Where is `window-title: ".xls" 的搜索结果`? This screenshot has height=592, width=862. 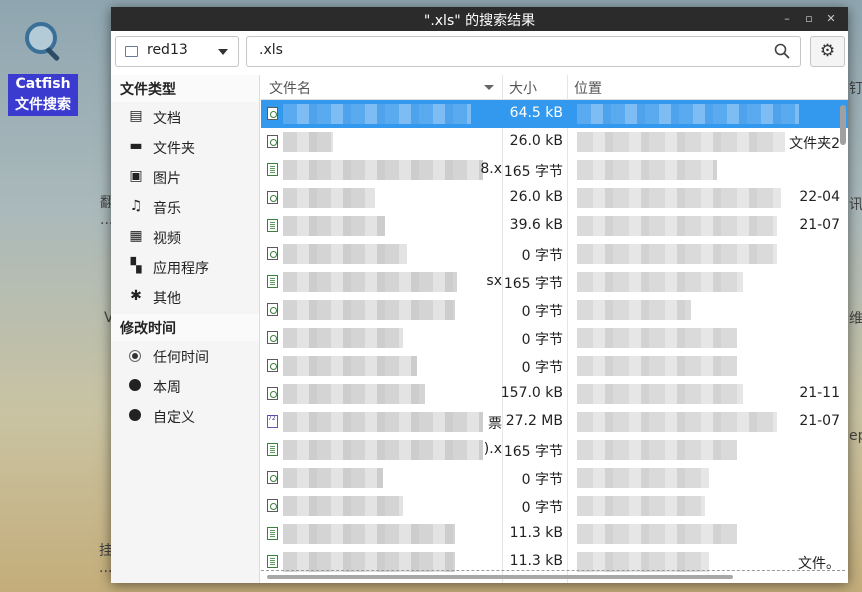
window-title: ".xls" 的搜索结果 is located at coordinates (479, 21).